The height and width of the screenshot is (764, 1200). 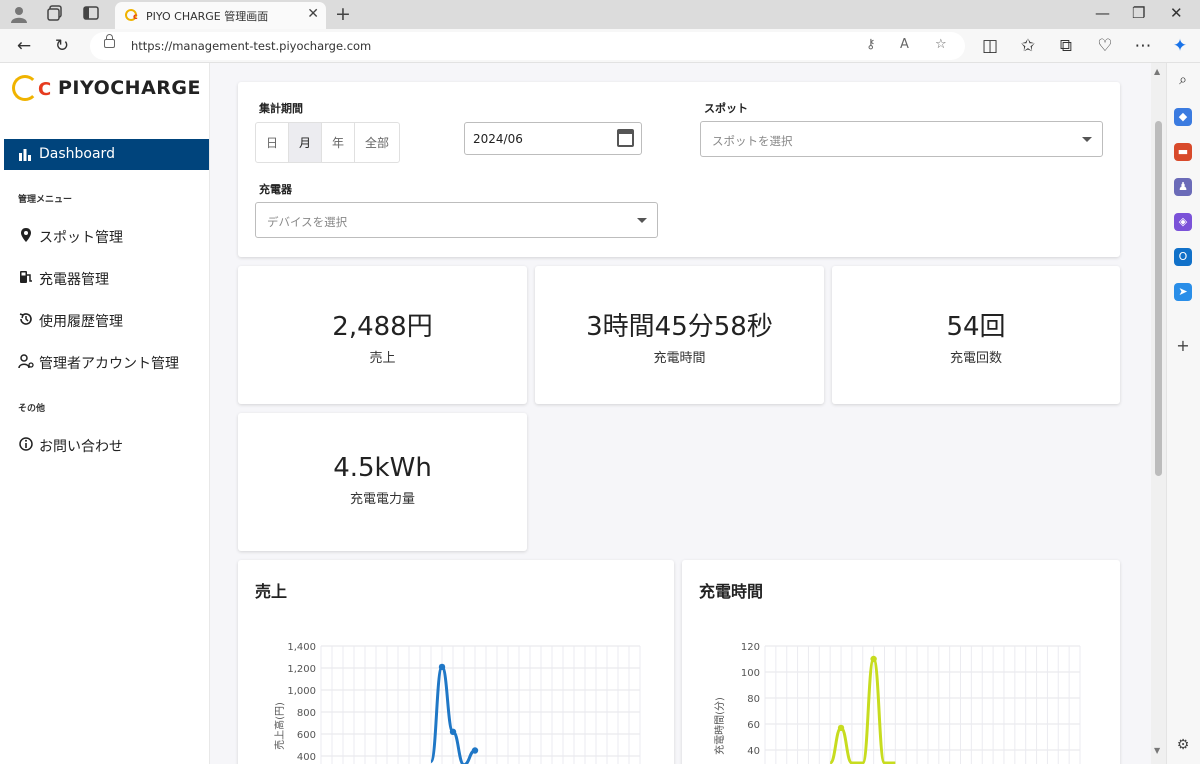 I want to click on add-sidebar-app-icon: +, so click(x=1183, y=346).